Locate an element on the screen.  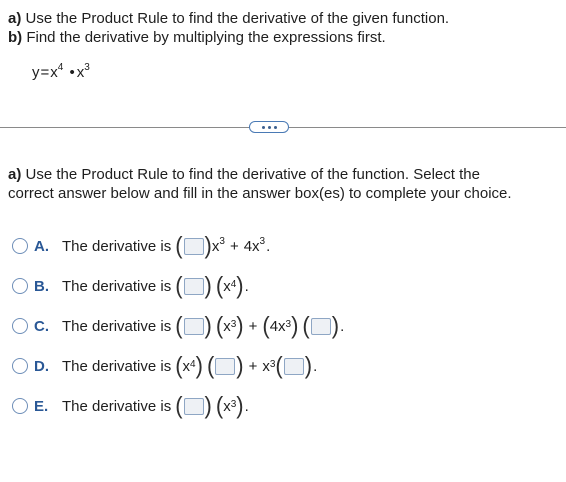
instruction-label: a) is located at coordinates (15, 174).